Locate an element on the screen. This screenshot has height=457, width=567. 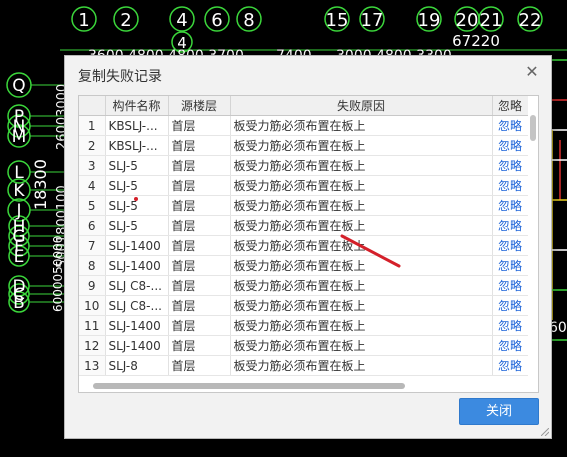
axis-label-left: E is located at coordinates (19, 257).